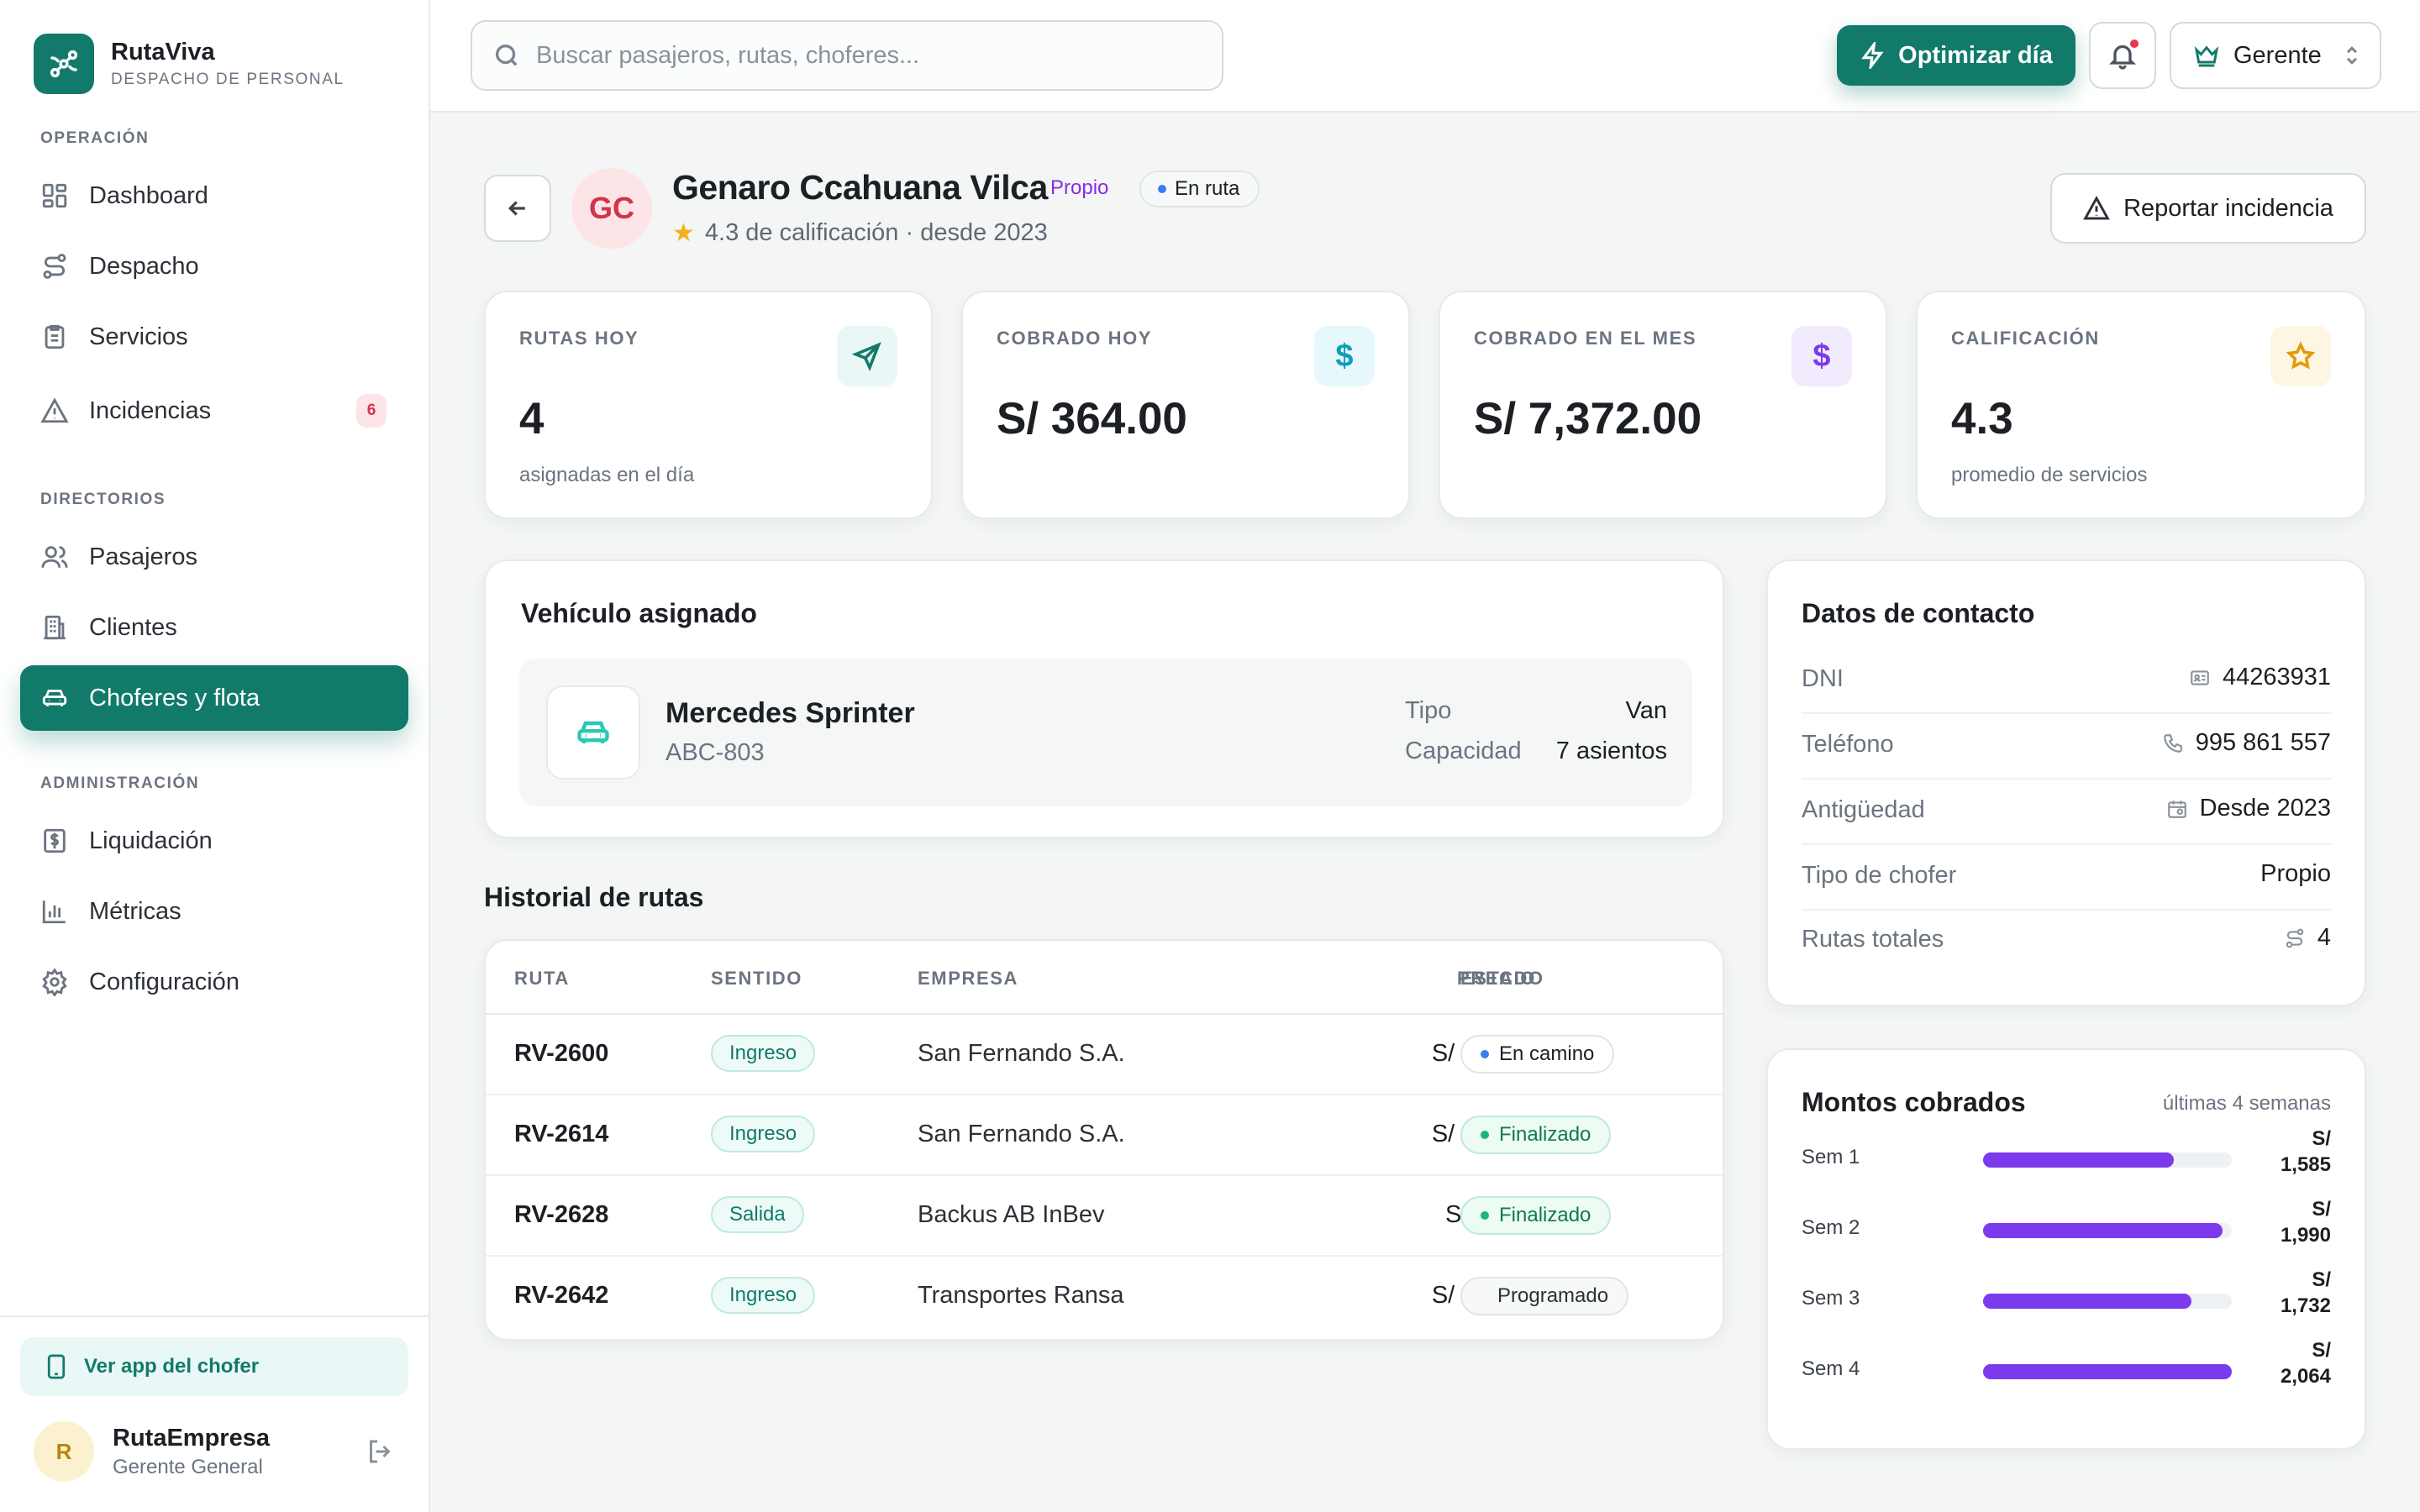 Image resolution: width=2420 pixels, height=1512 pixels. I want to click on contact-label: Rutas totales, so click(1873, 939).